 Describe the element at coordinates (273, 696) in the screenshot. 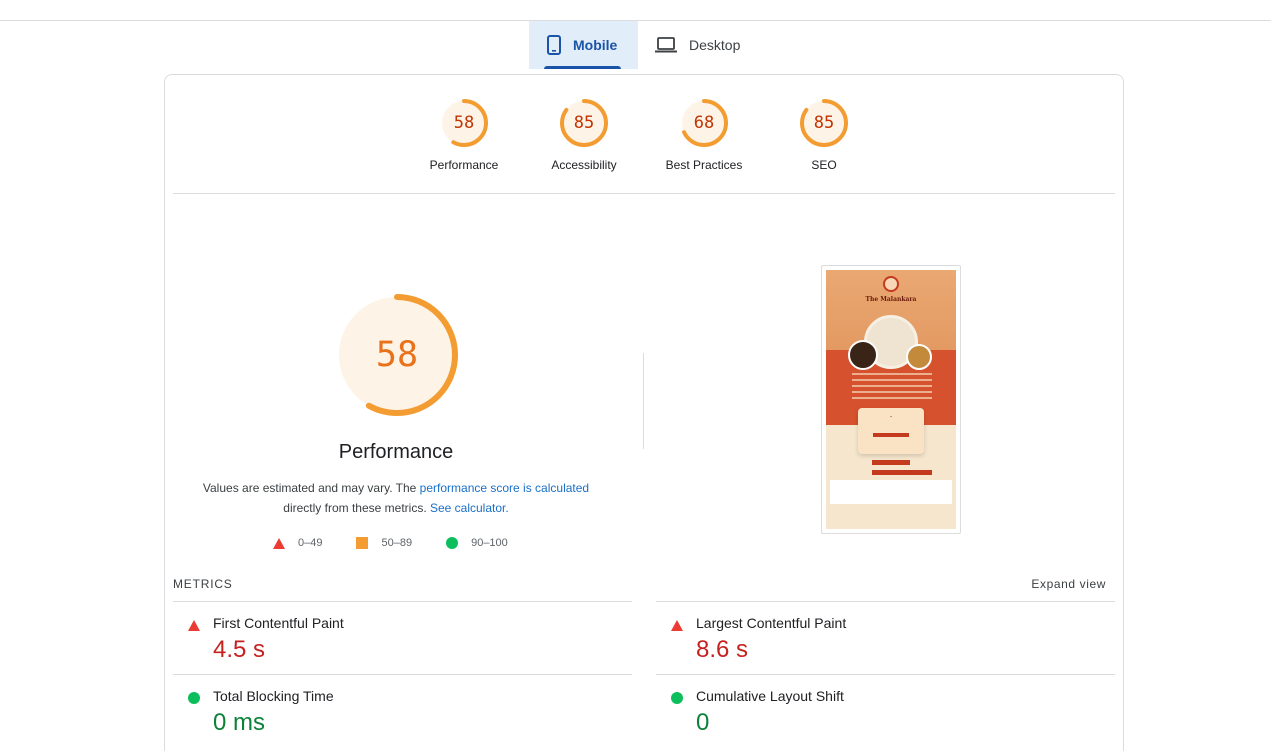

I see `metric-name: Total Blocking Time` at that location.